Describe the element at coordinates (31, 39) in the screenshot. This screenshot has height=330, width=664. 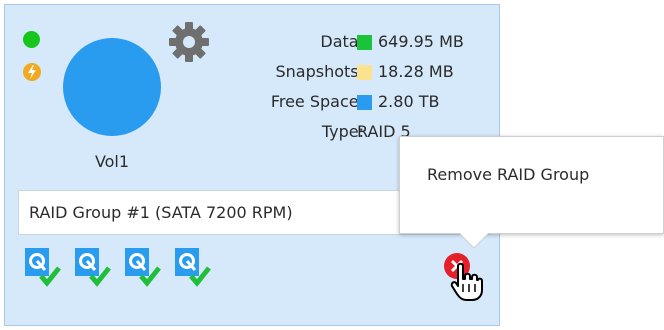
I see `status-indicator-icon` at that location.